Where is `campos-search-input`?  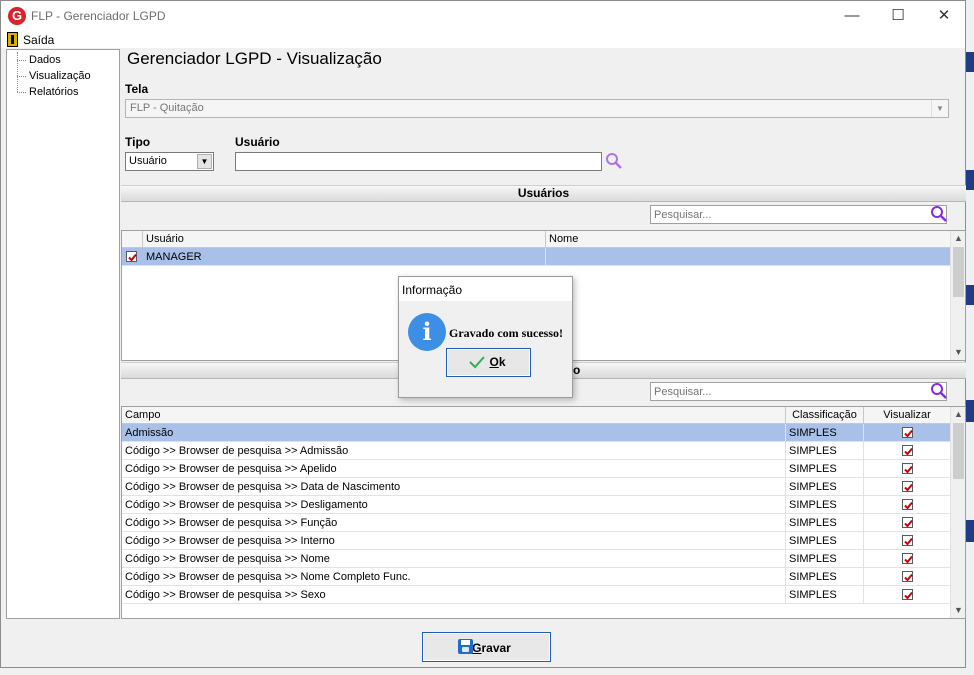 campos-search-input is located at coordinates (798, 391).